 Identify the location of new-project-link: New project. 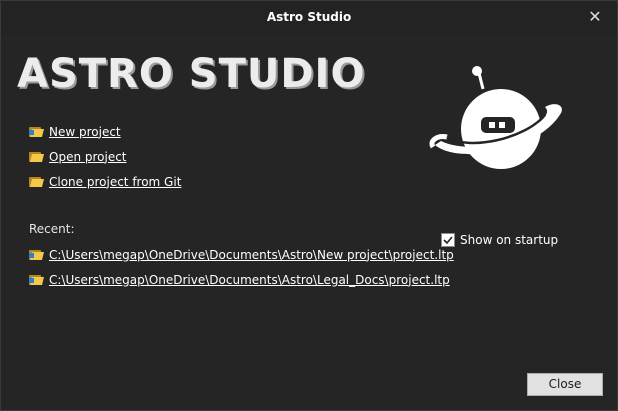
(85, 132).